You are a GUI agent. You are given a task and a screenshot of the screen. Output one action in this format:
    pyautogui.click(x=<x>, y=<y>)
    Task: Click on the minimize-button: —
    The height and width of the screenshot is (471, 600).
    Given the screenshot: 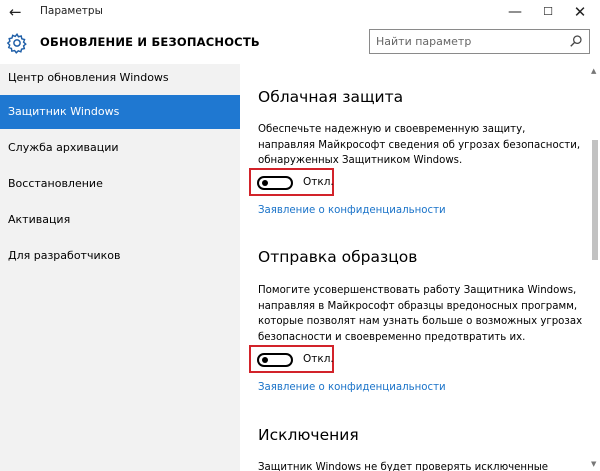 What is the action you would take?
    pyautogui.click(x=515, y=12)
    